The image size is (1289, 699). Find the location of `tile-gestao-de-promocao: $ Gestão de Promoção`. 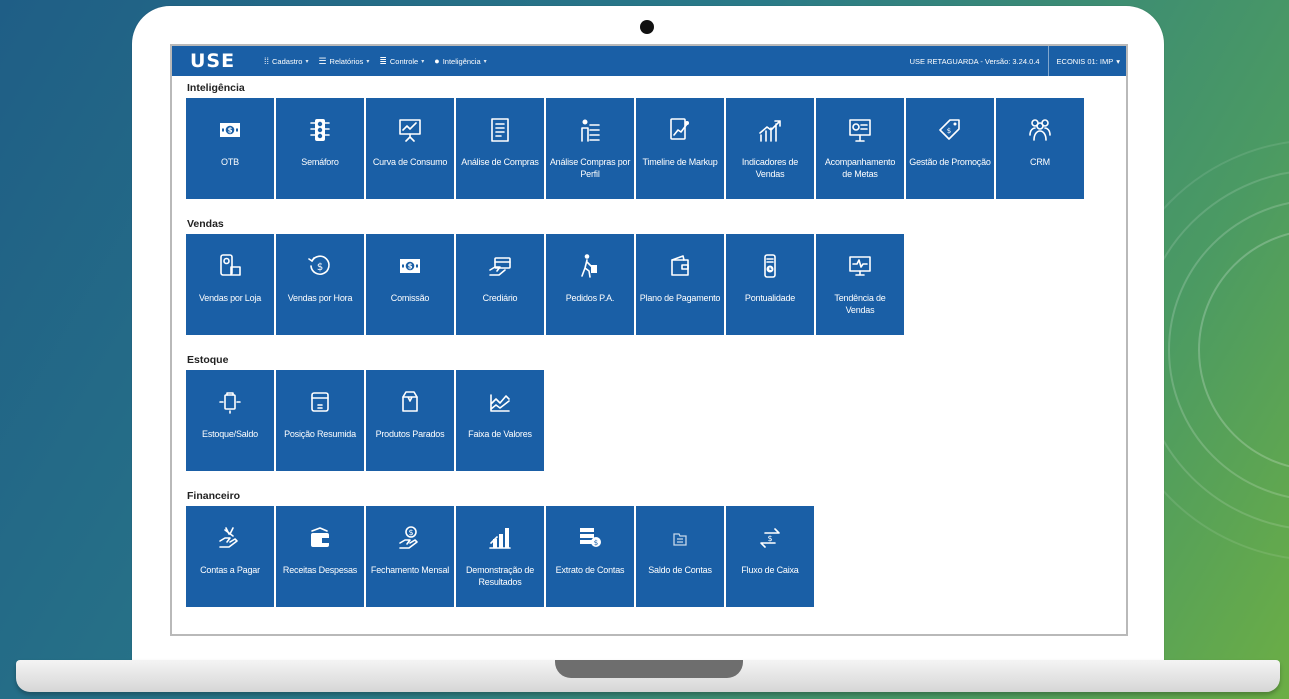

tile-gestao-de-promocao: $ Gestão de Promoção is located at coordinates (950, 148).